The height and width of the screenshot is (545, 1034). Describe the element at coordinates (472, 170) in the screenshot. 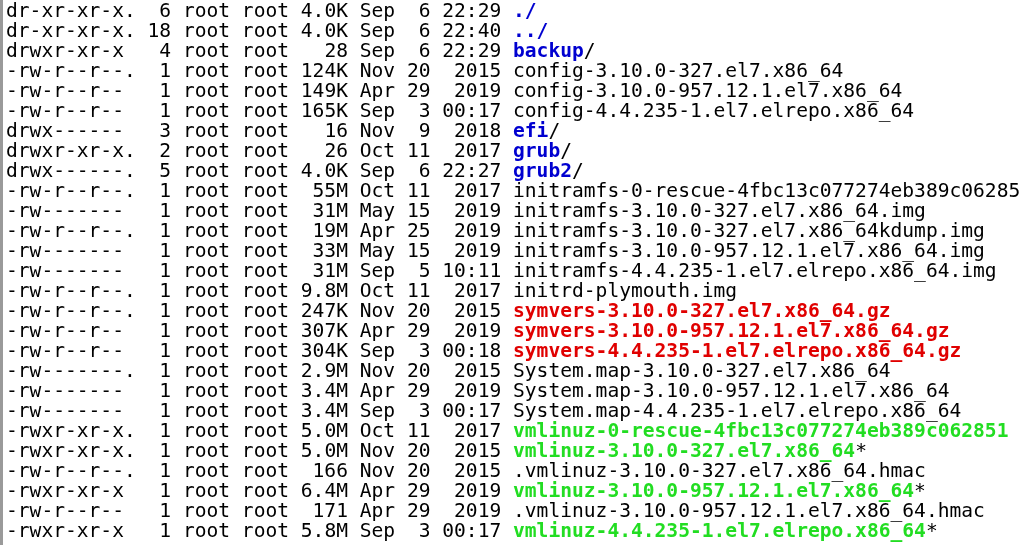

I see `time: 22:27` at that location.